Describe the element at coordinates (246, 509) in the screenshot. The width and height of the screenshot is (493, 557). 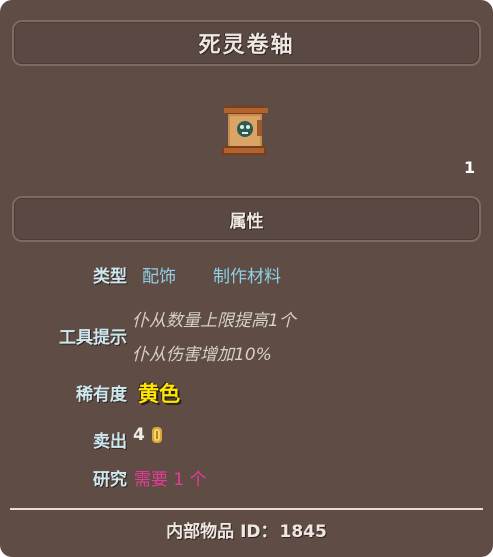
I see `footer-divider` at that location.